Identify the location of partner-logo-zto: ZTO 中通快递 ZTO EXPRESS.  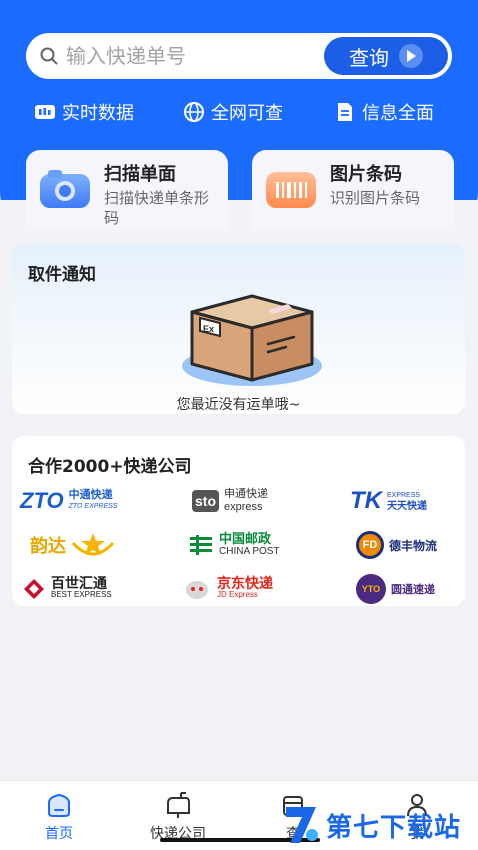
(68, 501).